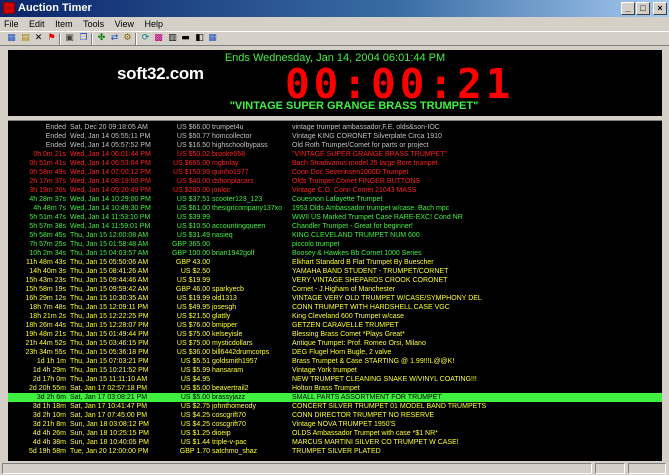 The image size is (669, 475). What do you see at coordinates (193, 217) in the screenshot?
I see `price-cell: US $39.99` at bounding box center [193, 217].